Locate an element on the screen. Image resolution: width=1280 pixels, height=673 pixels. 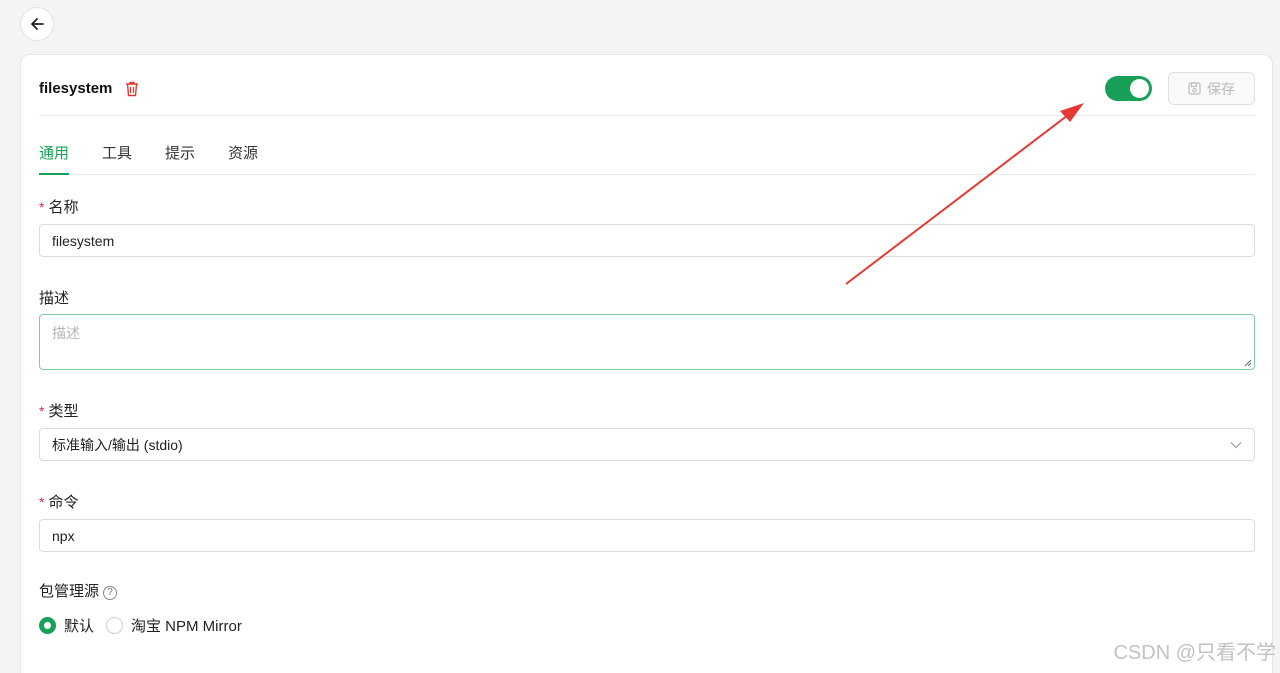
radio-dot-selected is located at coordinates (47, 625).